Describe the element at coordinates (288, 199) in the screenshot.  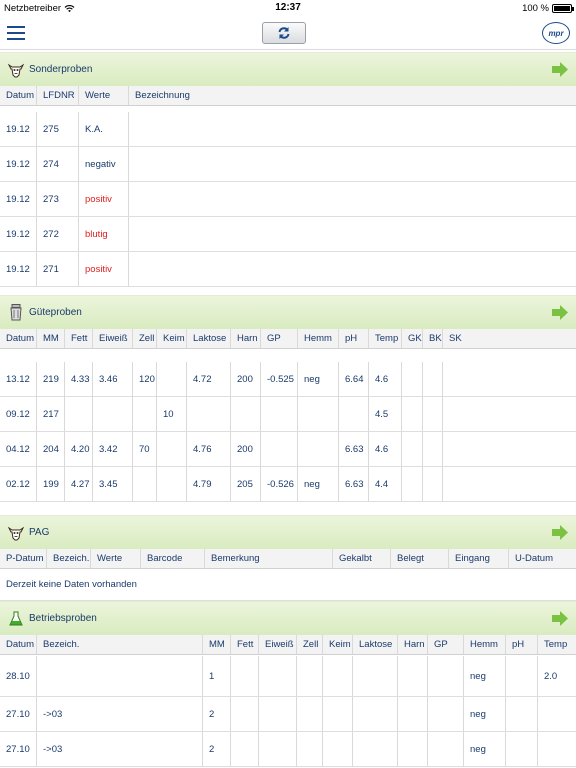
I see `table-row: 19.12 273 positiv` at that location.